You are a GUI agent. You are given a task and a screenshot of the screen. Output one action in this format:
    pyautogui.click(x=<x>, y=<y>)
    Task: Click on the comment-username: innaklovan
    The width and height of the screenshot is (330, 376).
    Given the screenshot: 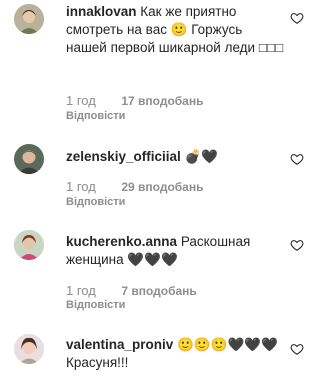 What is the action you would take?
    pyautogui.click(x=101, y=11)
    